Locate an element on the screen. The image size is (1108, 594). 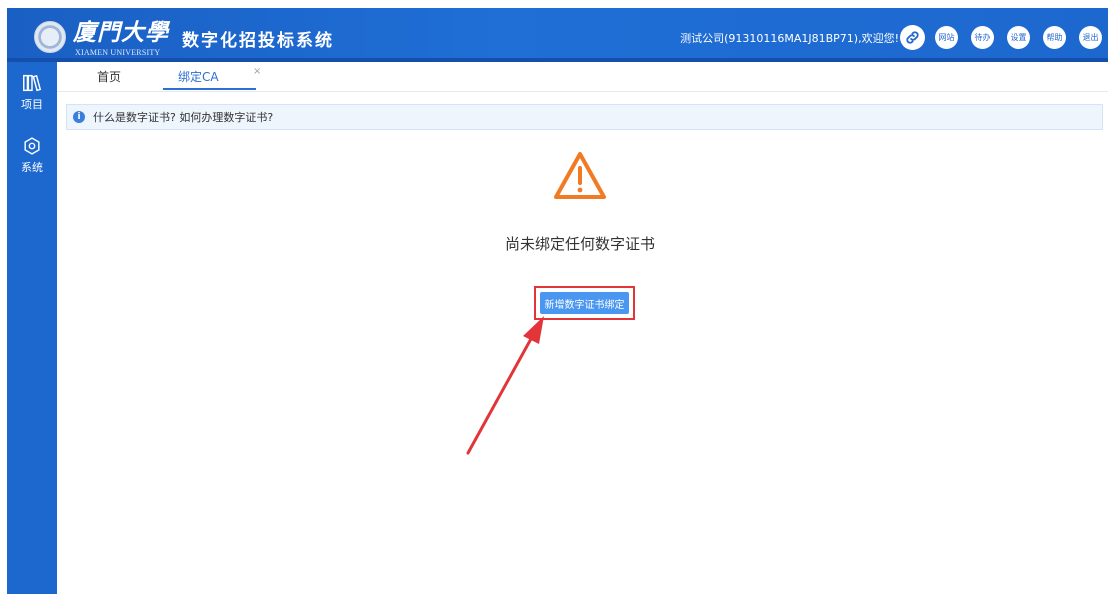
sidebar-item-system: 系统 is located at coordinates (32, 155).